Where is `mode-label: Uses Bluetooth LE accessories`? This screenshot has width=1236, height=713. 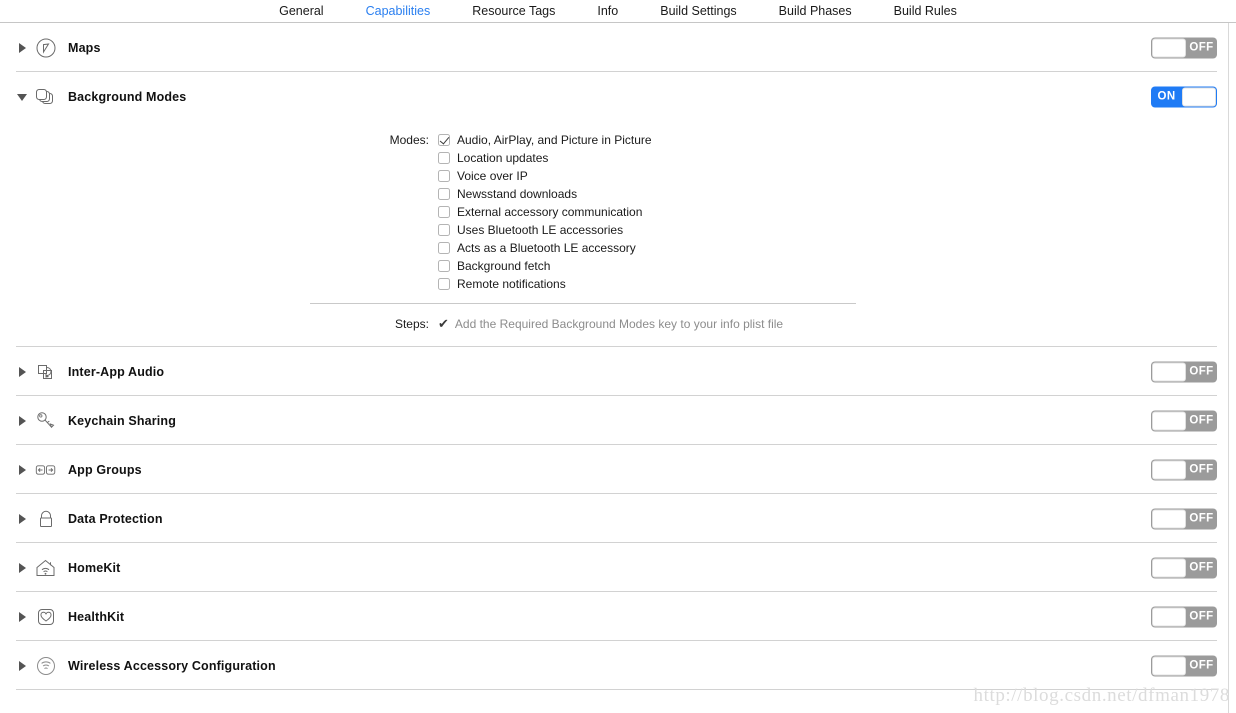
mode-label: Uses Bluetooth LE accessories is located at coordinates (540, 230).